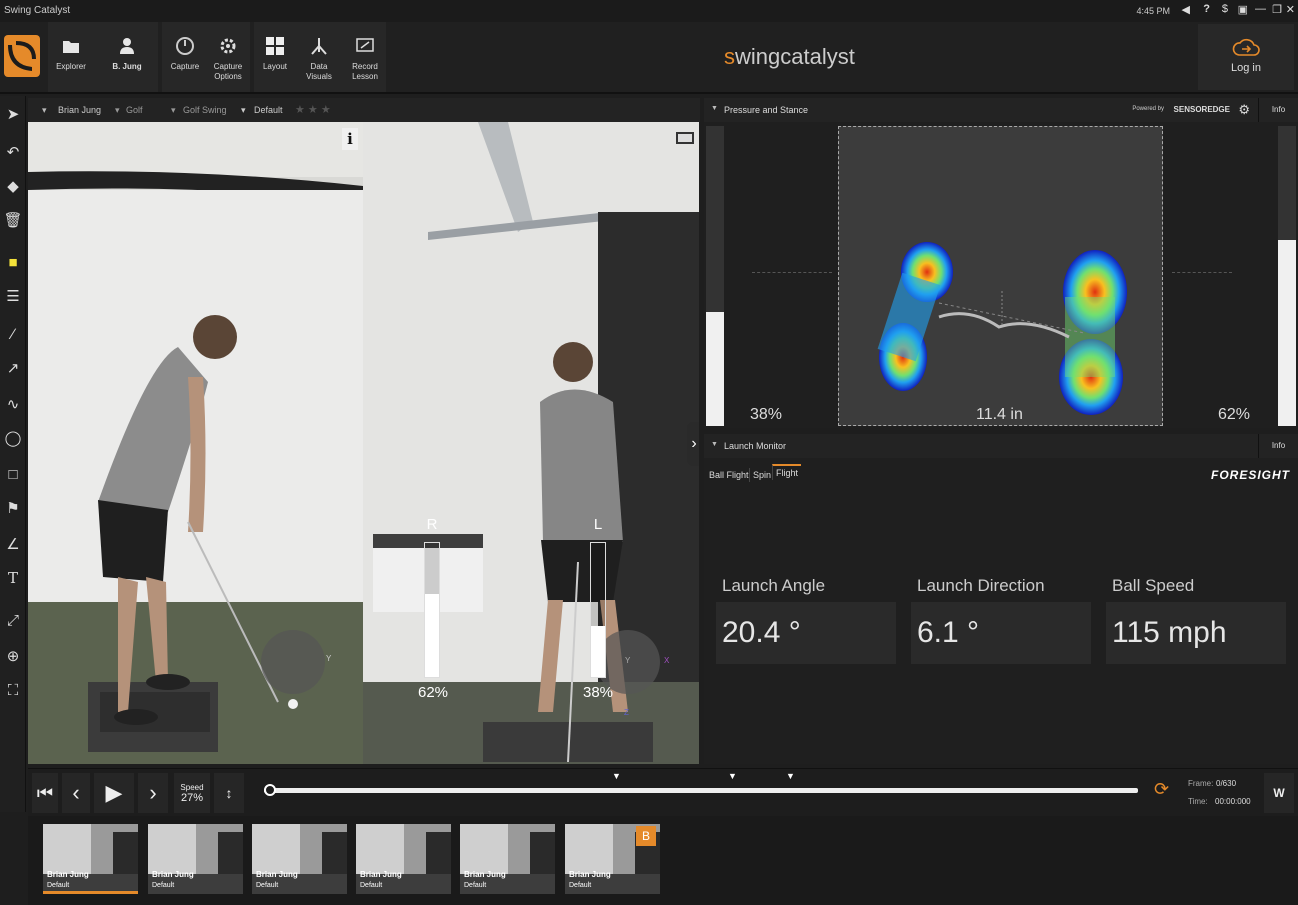 Image resolution: width=1298 pixels, height=905 pixels. Describe the element at coordinates (275, 57) in the screenshot. I see `layout-button: Layout` at that location.